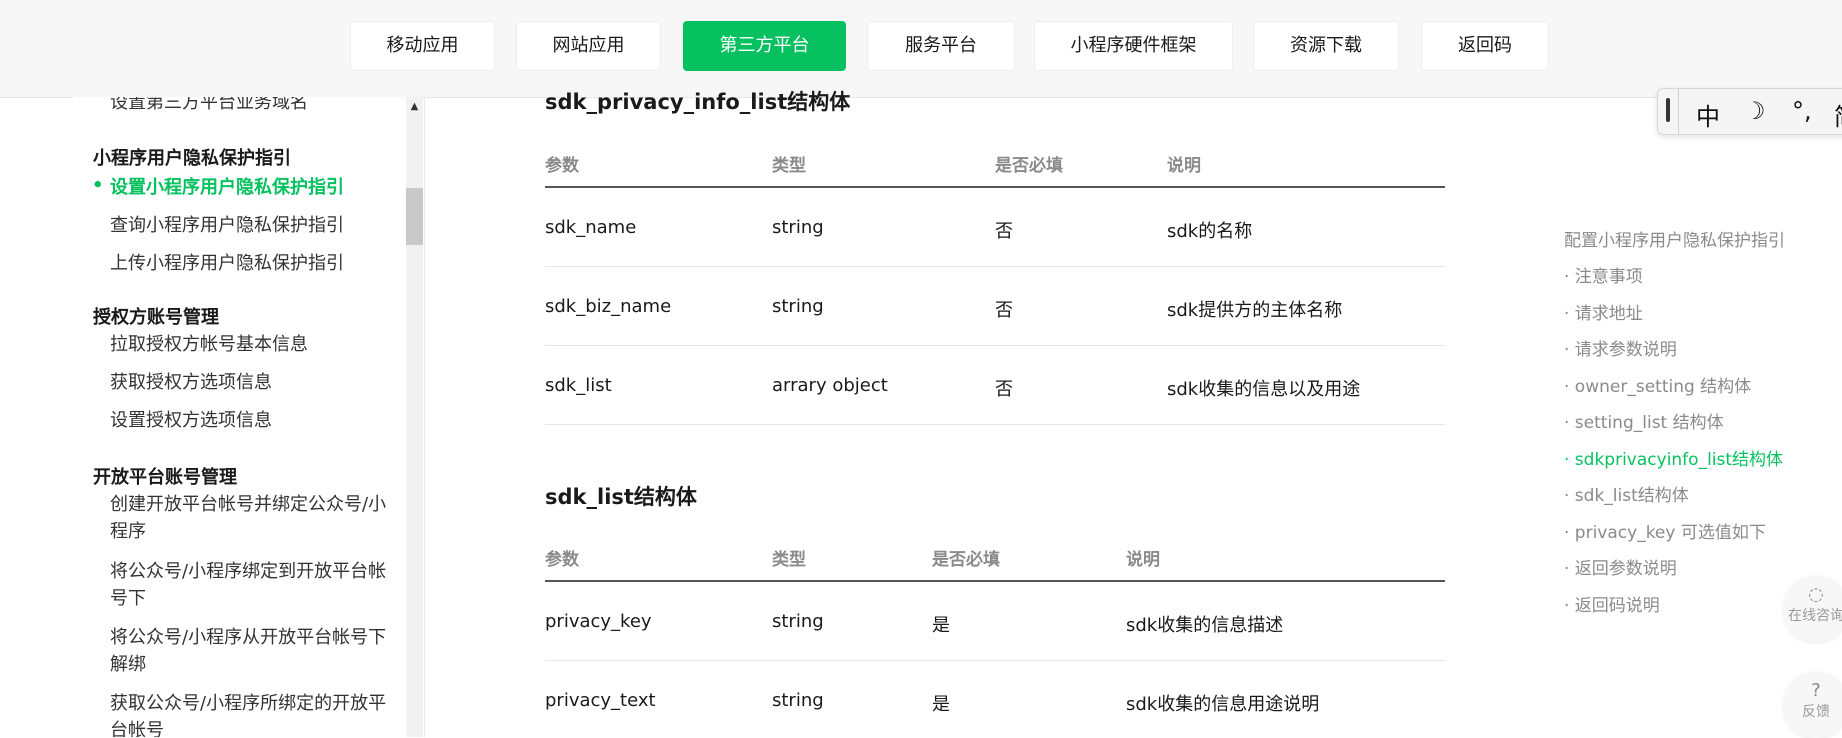 The height and width of the screenshot is (738, 1842). What do you see at coordinates (422, 46) in the screenshot?
I see `nav-mobile-app: 移动应用` at bounding box center [422, 46].